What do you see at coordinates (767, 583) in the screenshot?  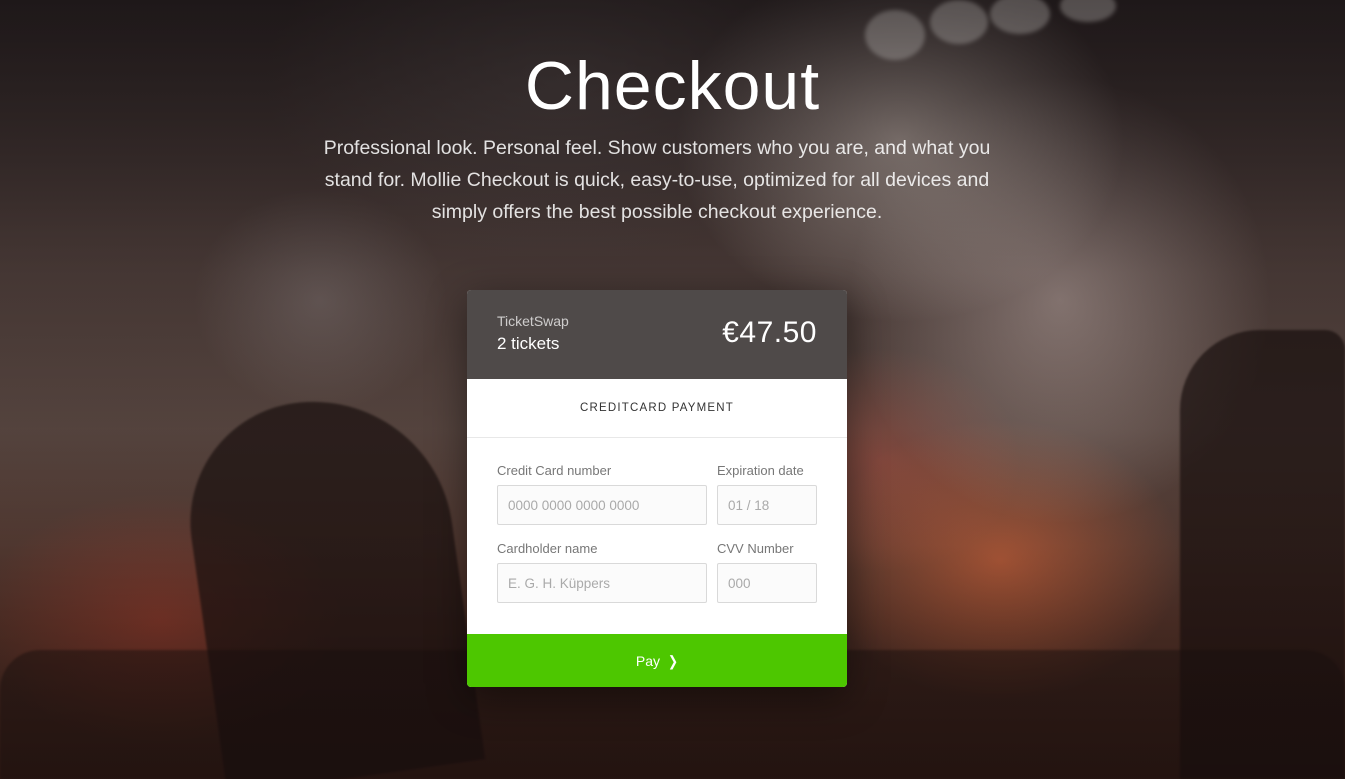 I see `cvv-input` at bounding box center [767, 583].